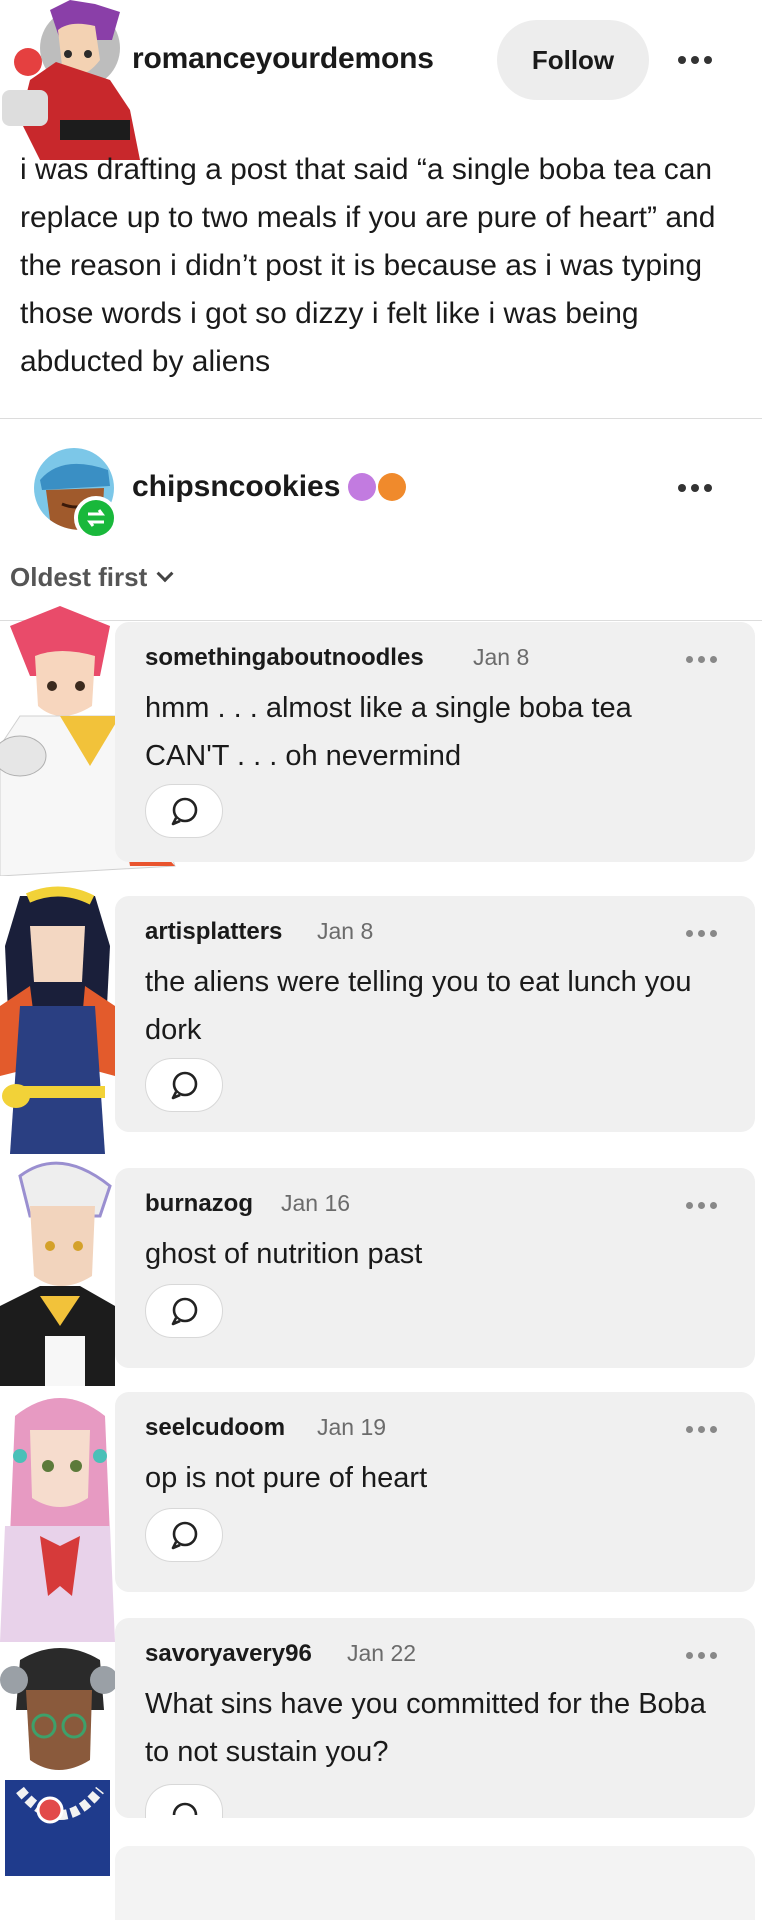 The width and height of the screenshot is (762, 1920). I want to click on reblogger-username-row: chipsncookies, so click(269, 487).